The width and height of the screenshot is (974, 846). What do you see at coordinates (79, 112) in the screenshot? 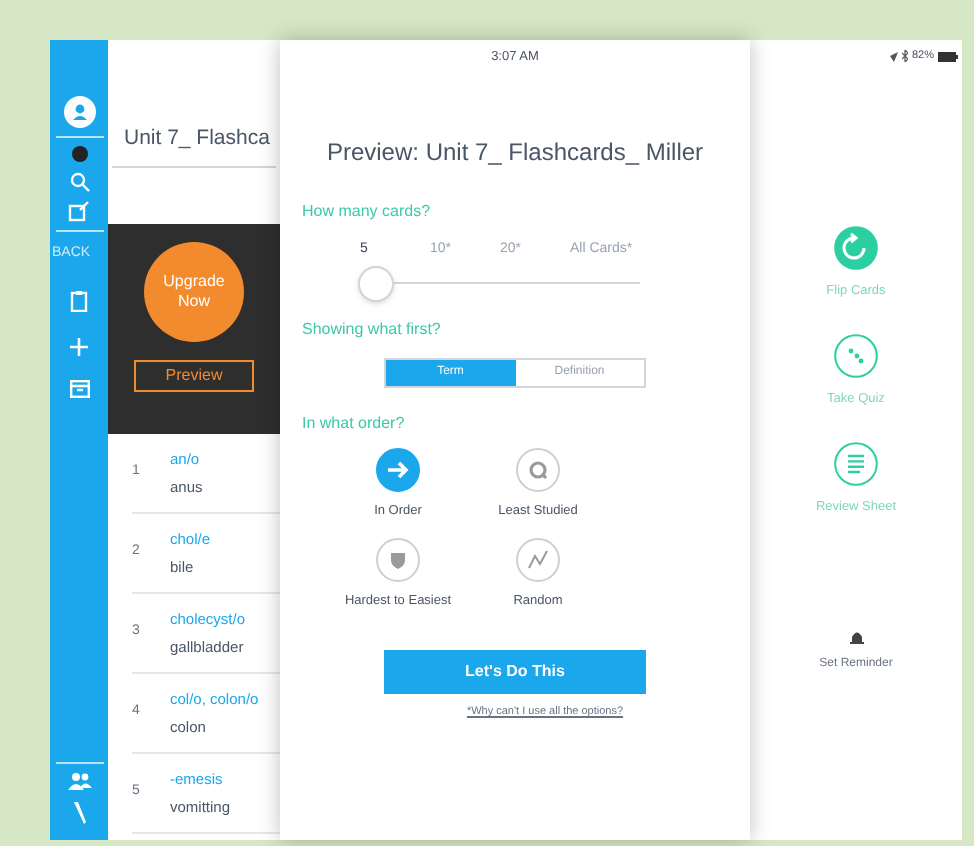
I see `profile-icon` at bounding box center [79, 112].